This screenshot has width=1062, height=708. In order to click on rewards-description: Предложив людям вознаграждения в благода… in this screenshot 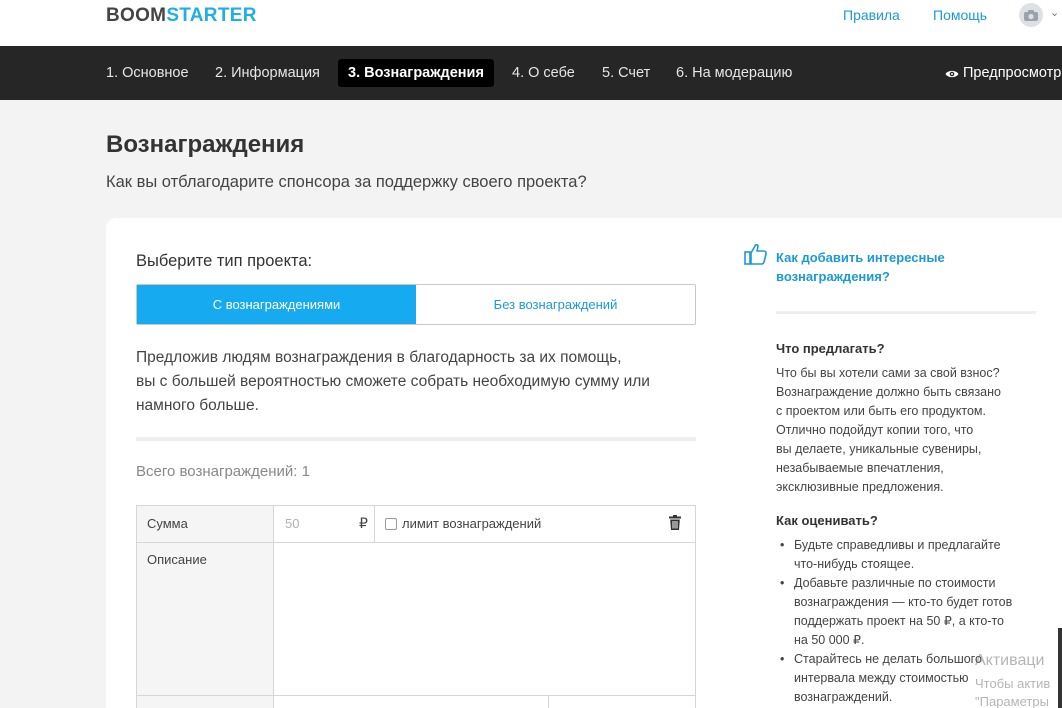, I will do `click(416, 382)`.